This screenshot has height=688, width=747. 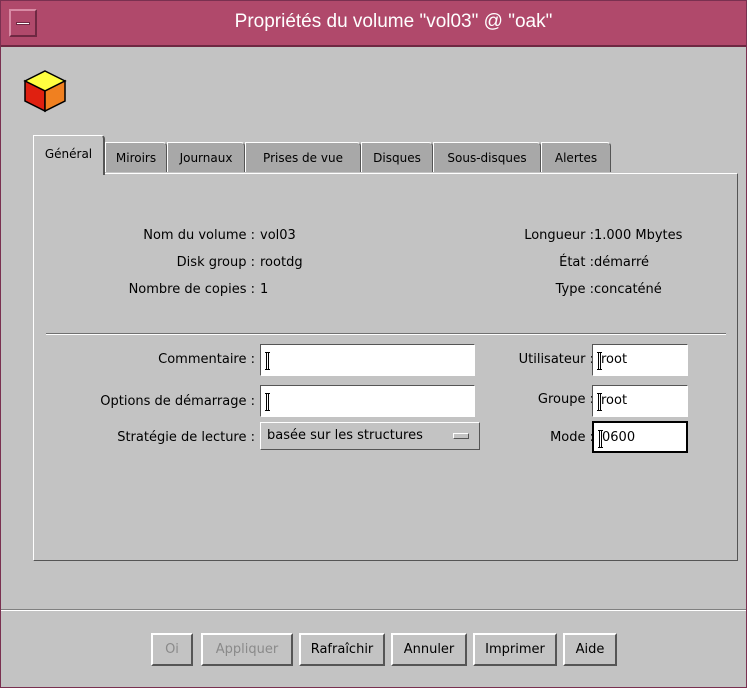 What do you see at coordinates (172, 649) in the screenshot?
I see `ok-button: Oi` at bounding box center [172, 649].